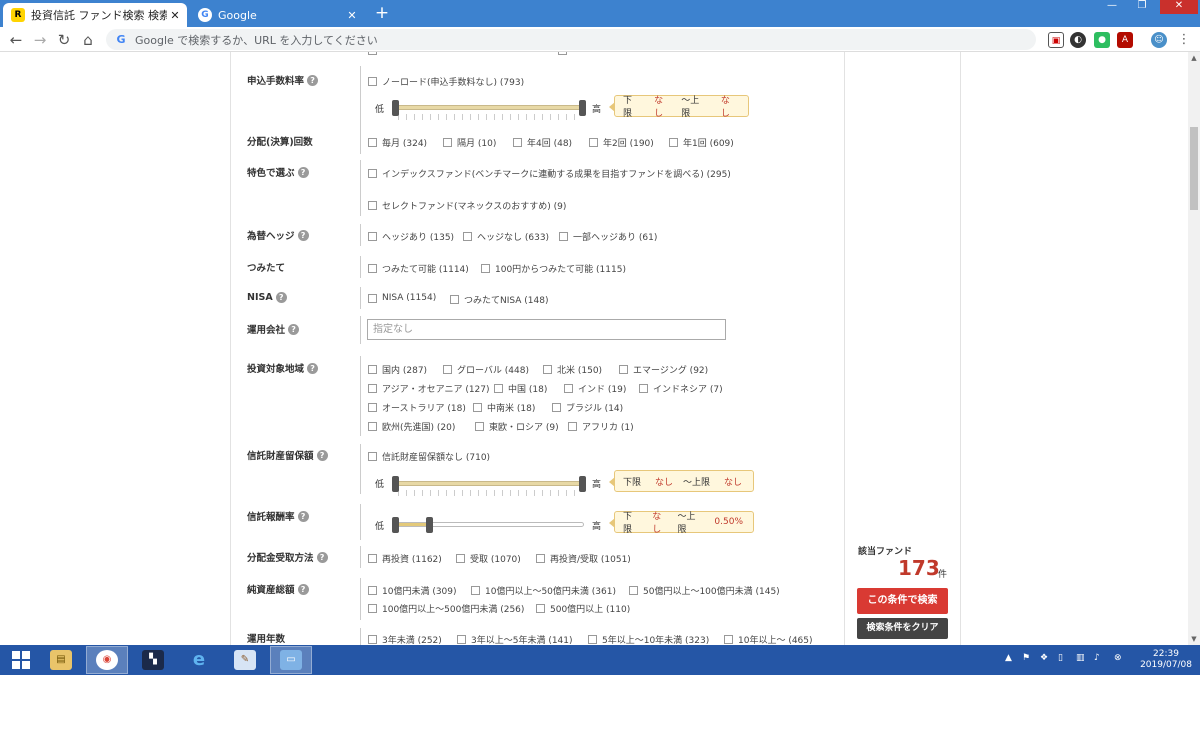  I want to click on restore-icon: ❐, so click(1142, 7).